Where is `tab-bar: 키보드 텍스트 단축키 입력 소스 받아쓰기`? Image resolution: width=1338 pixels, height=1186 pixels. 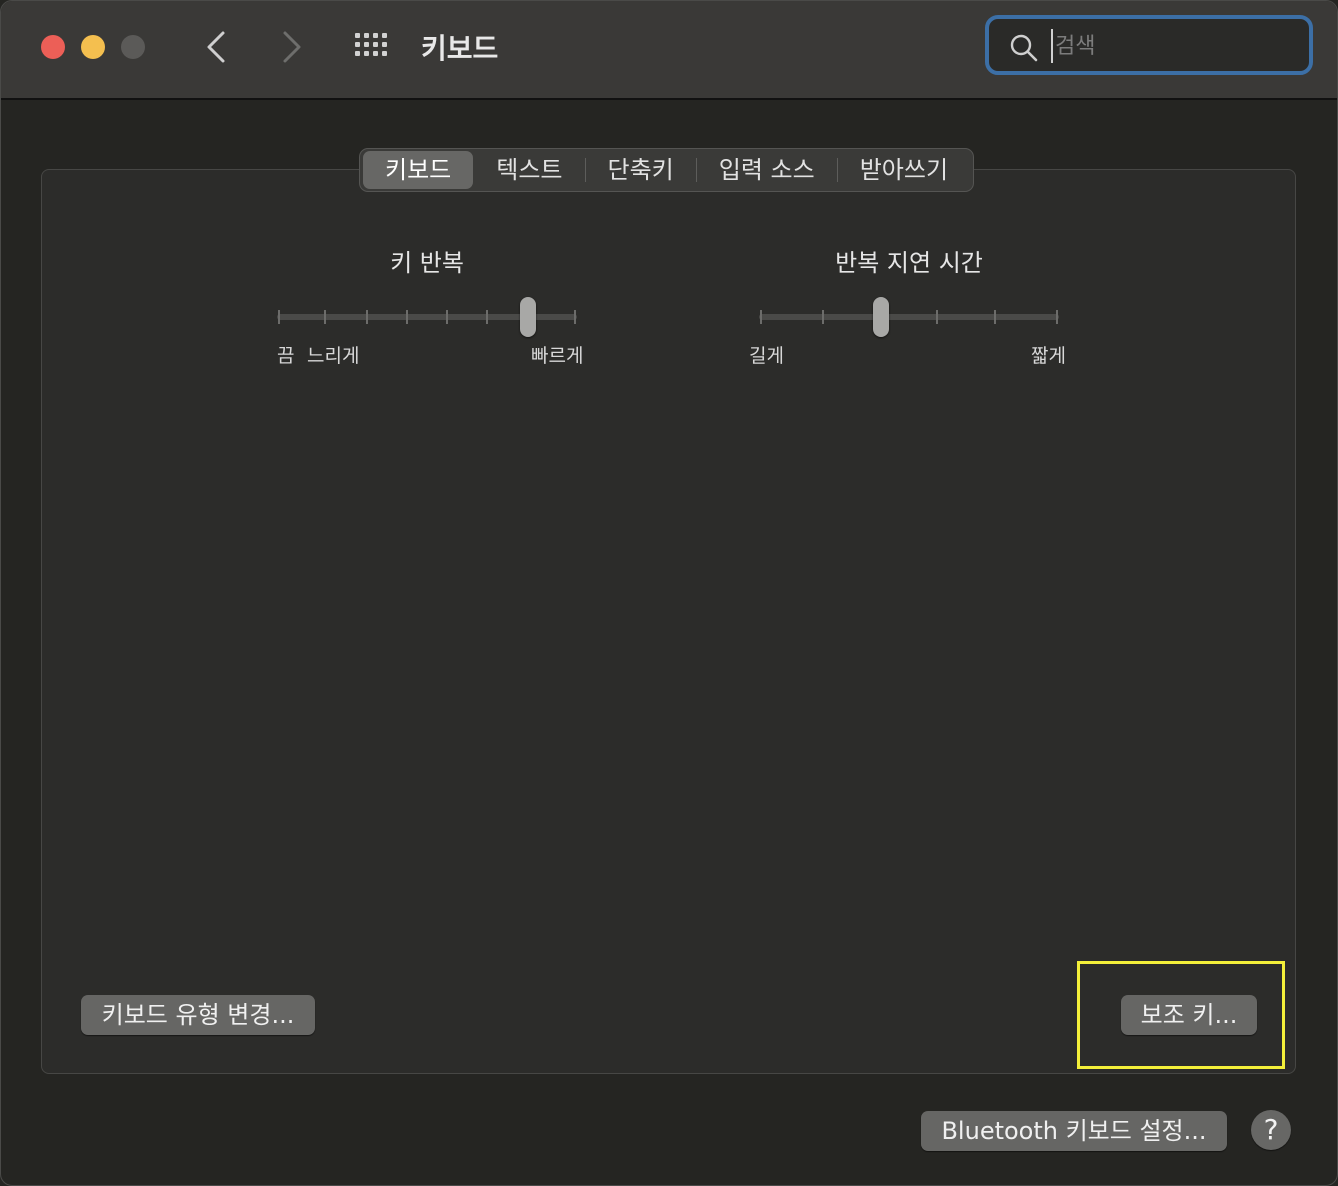 tab-bar: 키보드 텍스트 단축키 입력 소스 받아쓰기 is located at coordinates (667, 170).